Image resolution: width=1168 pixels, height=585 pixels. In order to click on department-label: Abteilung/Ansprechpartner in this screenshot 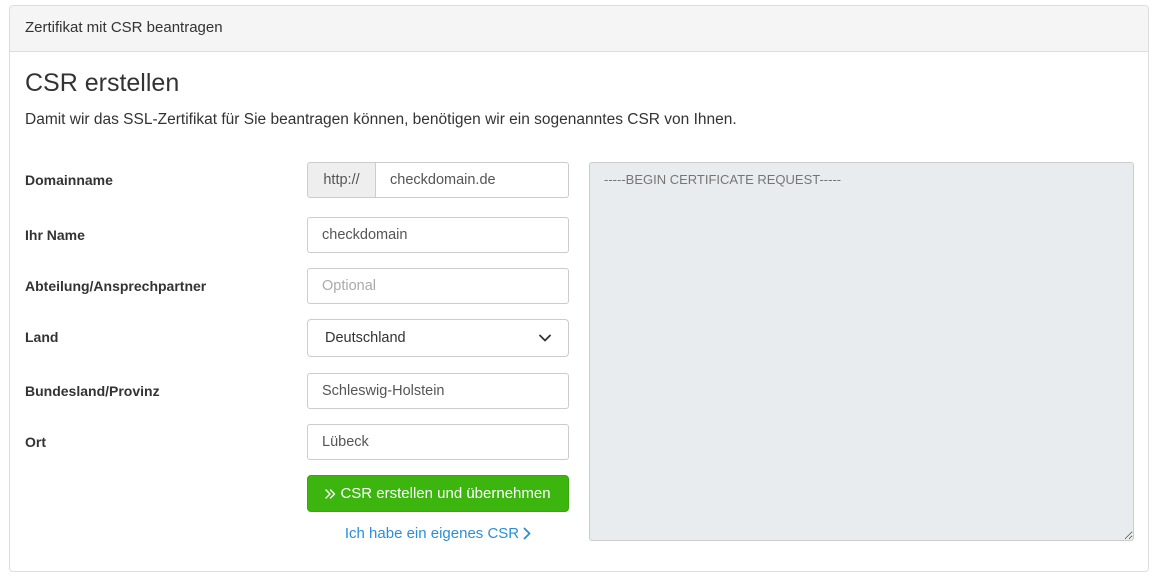, I will do `click(116, 286)`.